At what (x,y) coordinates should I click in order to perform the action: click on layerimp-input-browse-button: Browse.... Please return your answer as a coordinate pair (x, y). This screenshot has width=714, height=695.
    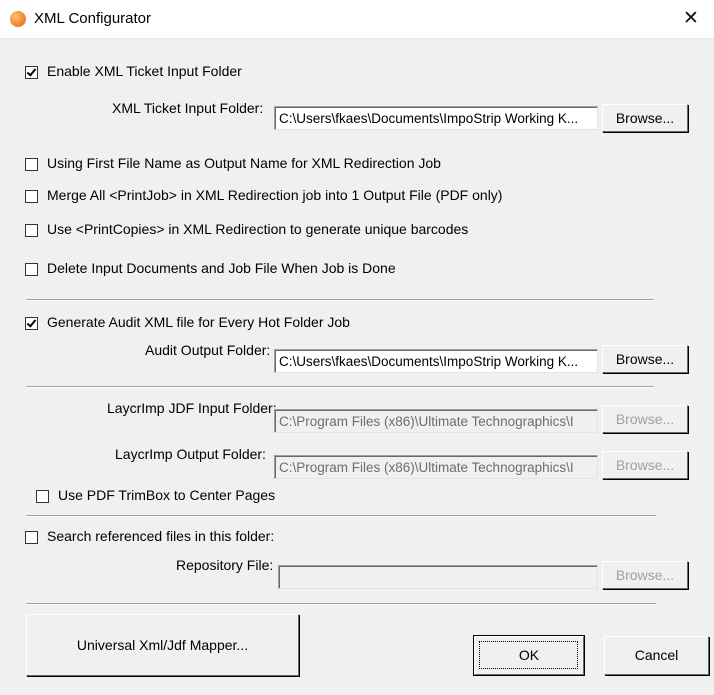
    Looking at the image, I should click on (645, 419).